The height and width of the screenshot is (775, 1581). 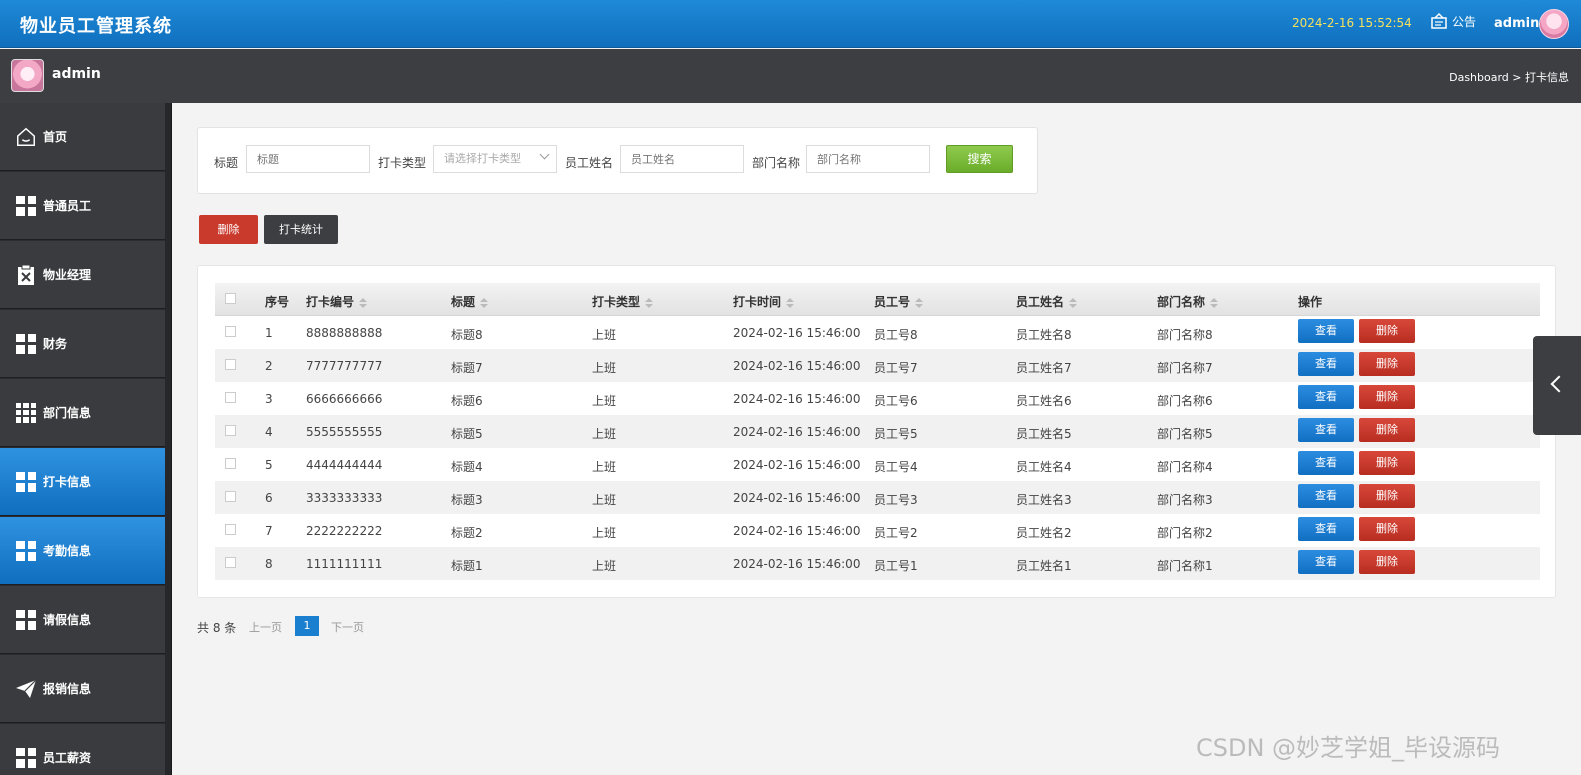 What do you see at coordinates (269, 498) in the screenshot?
I see `cell-index: 6` at bounding box center [269, 498].